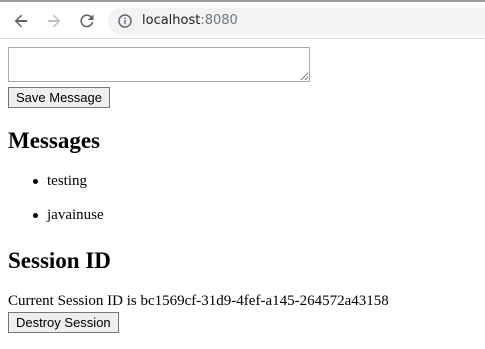  I want to click on list-item: javainuse, so click(56, 215).